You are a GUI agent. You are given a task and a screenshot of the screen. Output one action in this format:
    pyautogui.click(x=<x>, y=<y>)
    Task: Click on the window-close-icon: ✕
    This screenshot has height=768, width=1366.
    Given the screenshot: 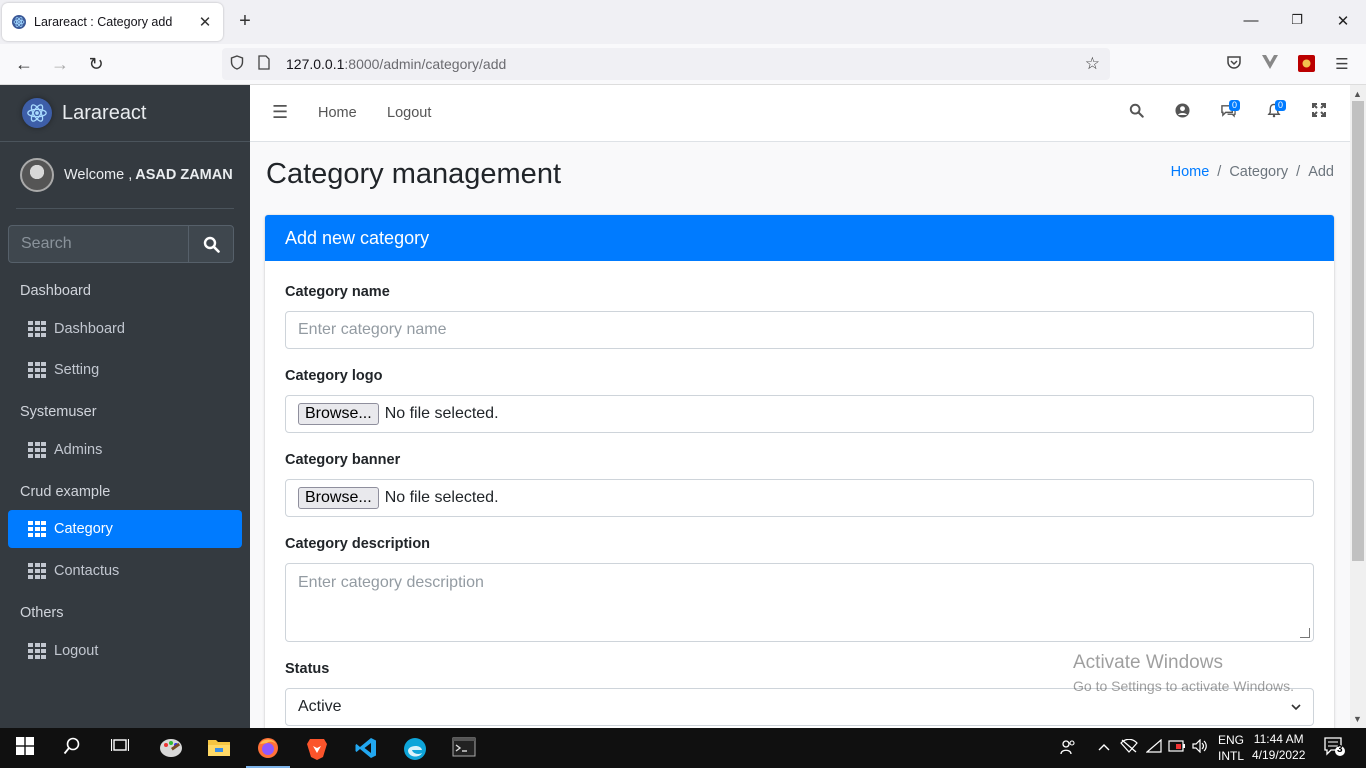 What is the action you would take?
    pyautogui.click(x=1343, y=21)
    